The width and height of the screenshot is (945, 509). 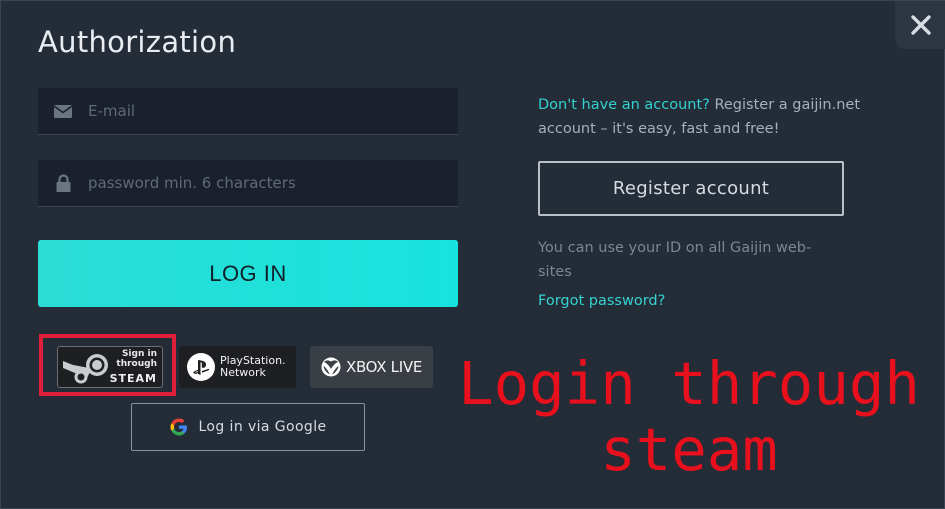 I want to click on register-account-button: Register account, so click(x=691, y=188).